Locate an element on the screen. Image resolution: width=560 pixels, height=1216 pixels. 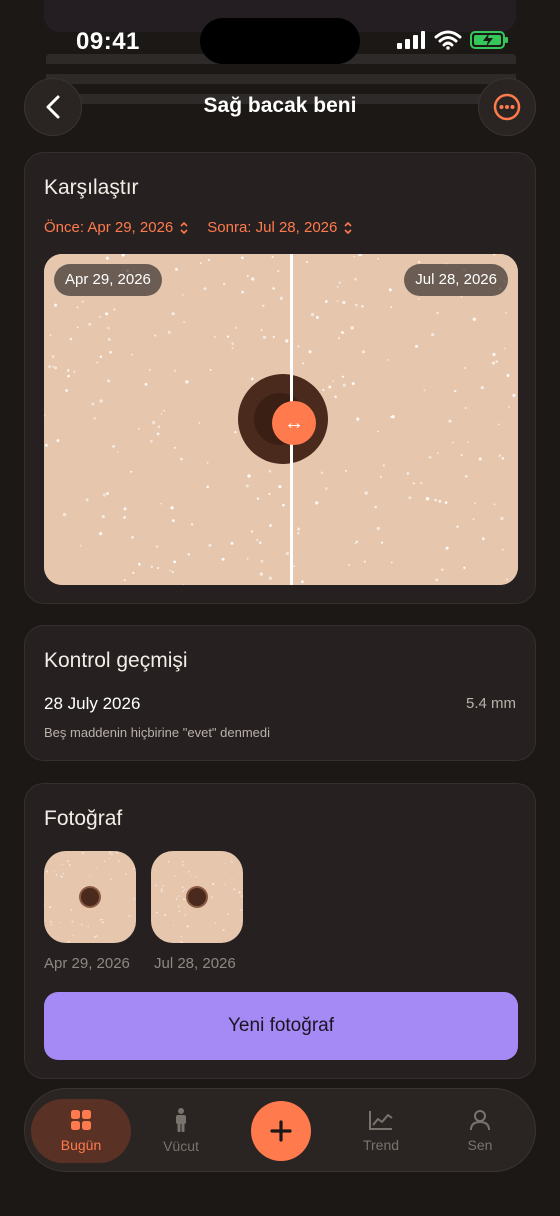
slider-handle: ↔ is located at coordinates (294, 423).